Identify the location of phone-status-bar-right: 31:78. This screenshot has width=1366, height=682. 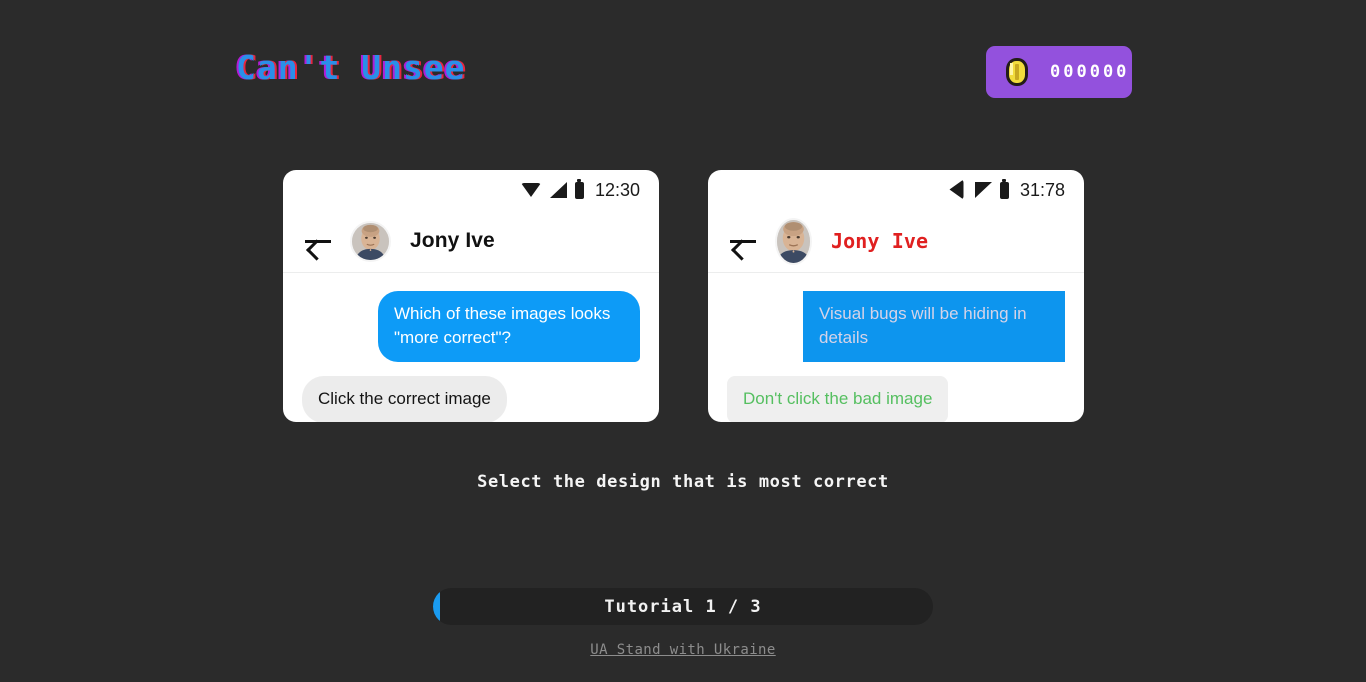
(896, 190).